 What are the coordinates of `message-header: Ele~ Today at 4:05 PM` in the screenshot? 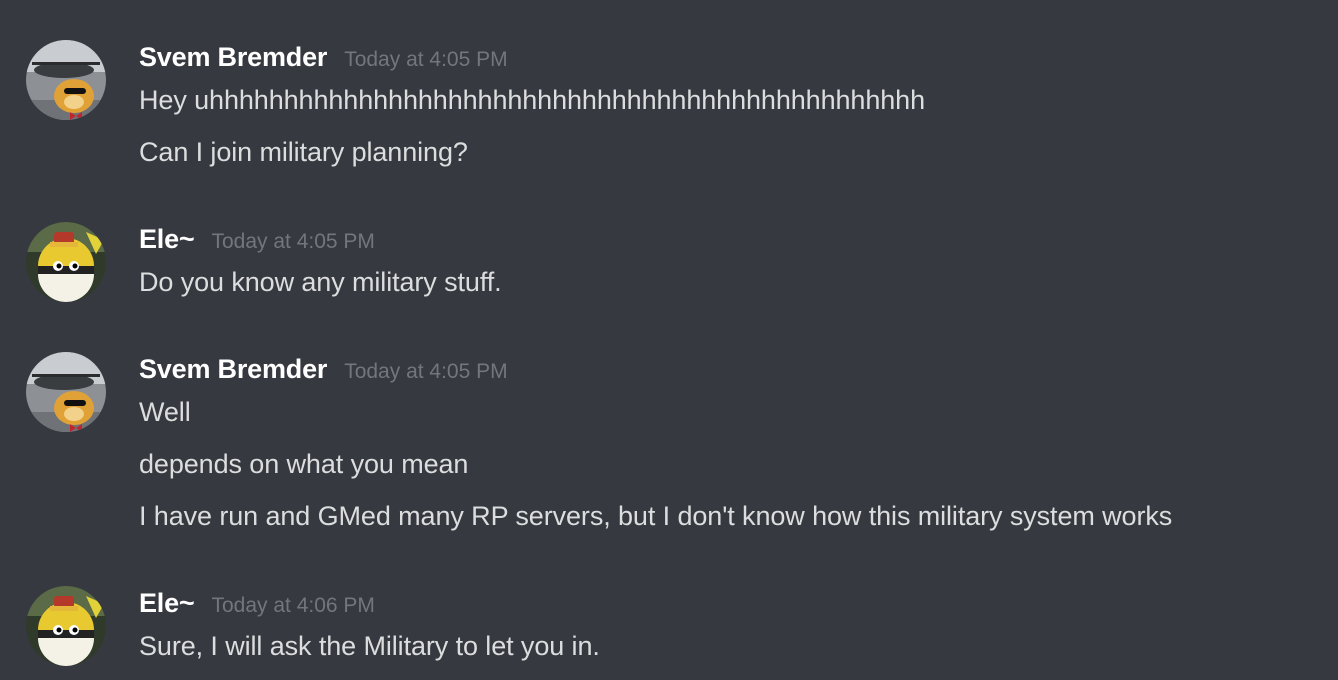 It's located at (257, 239).